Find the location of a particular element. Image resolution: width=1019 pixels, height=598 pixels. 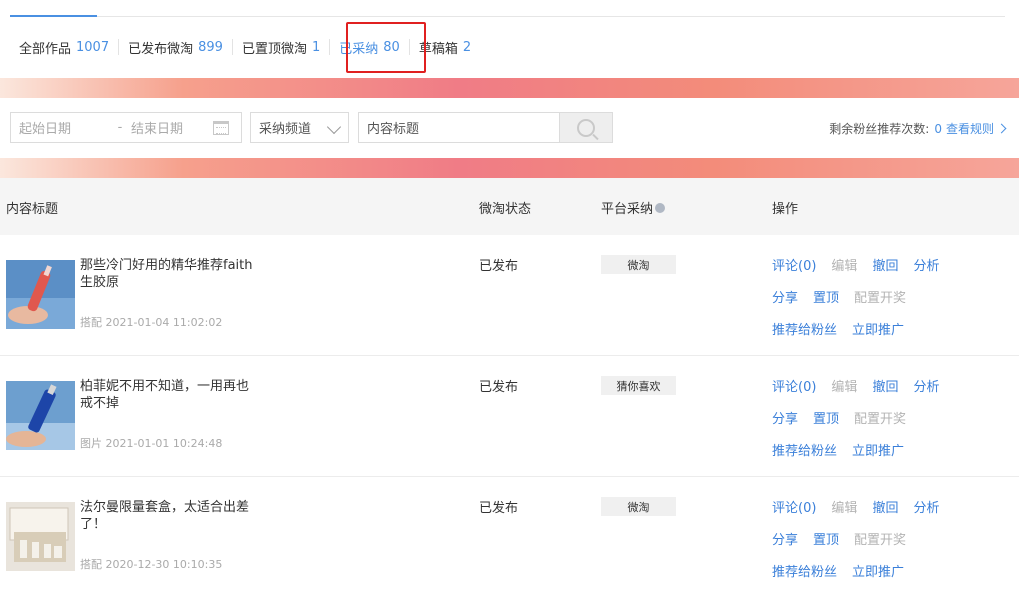

content-title: 柏菲妮不用不知道，一用再也戒不掉 is located at coordinates (170, 395).